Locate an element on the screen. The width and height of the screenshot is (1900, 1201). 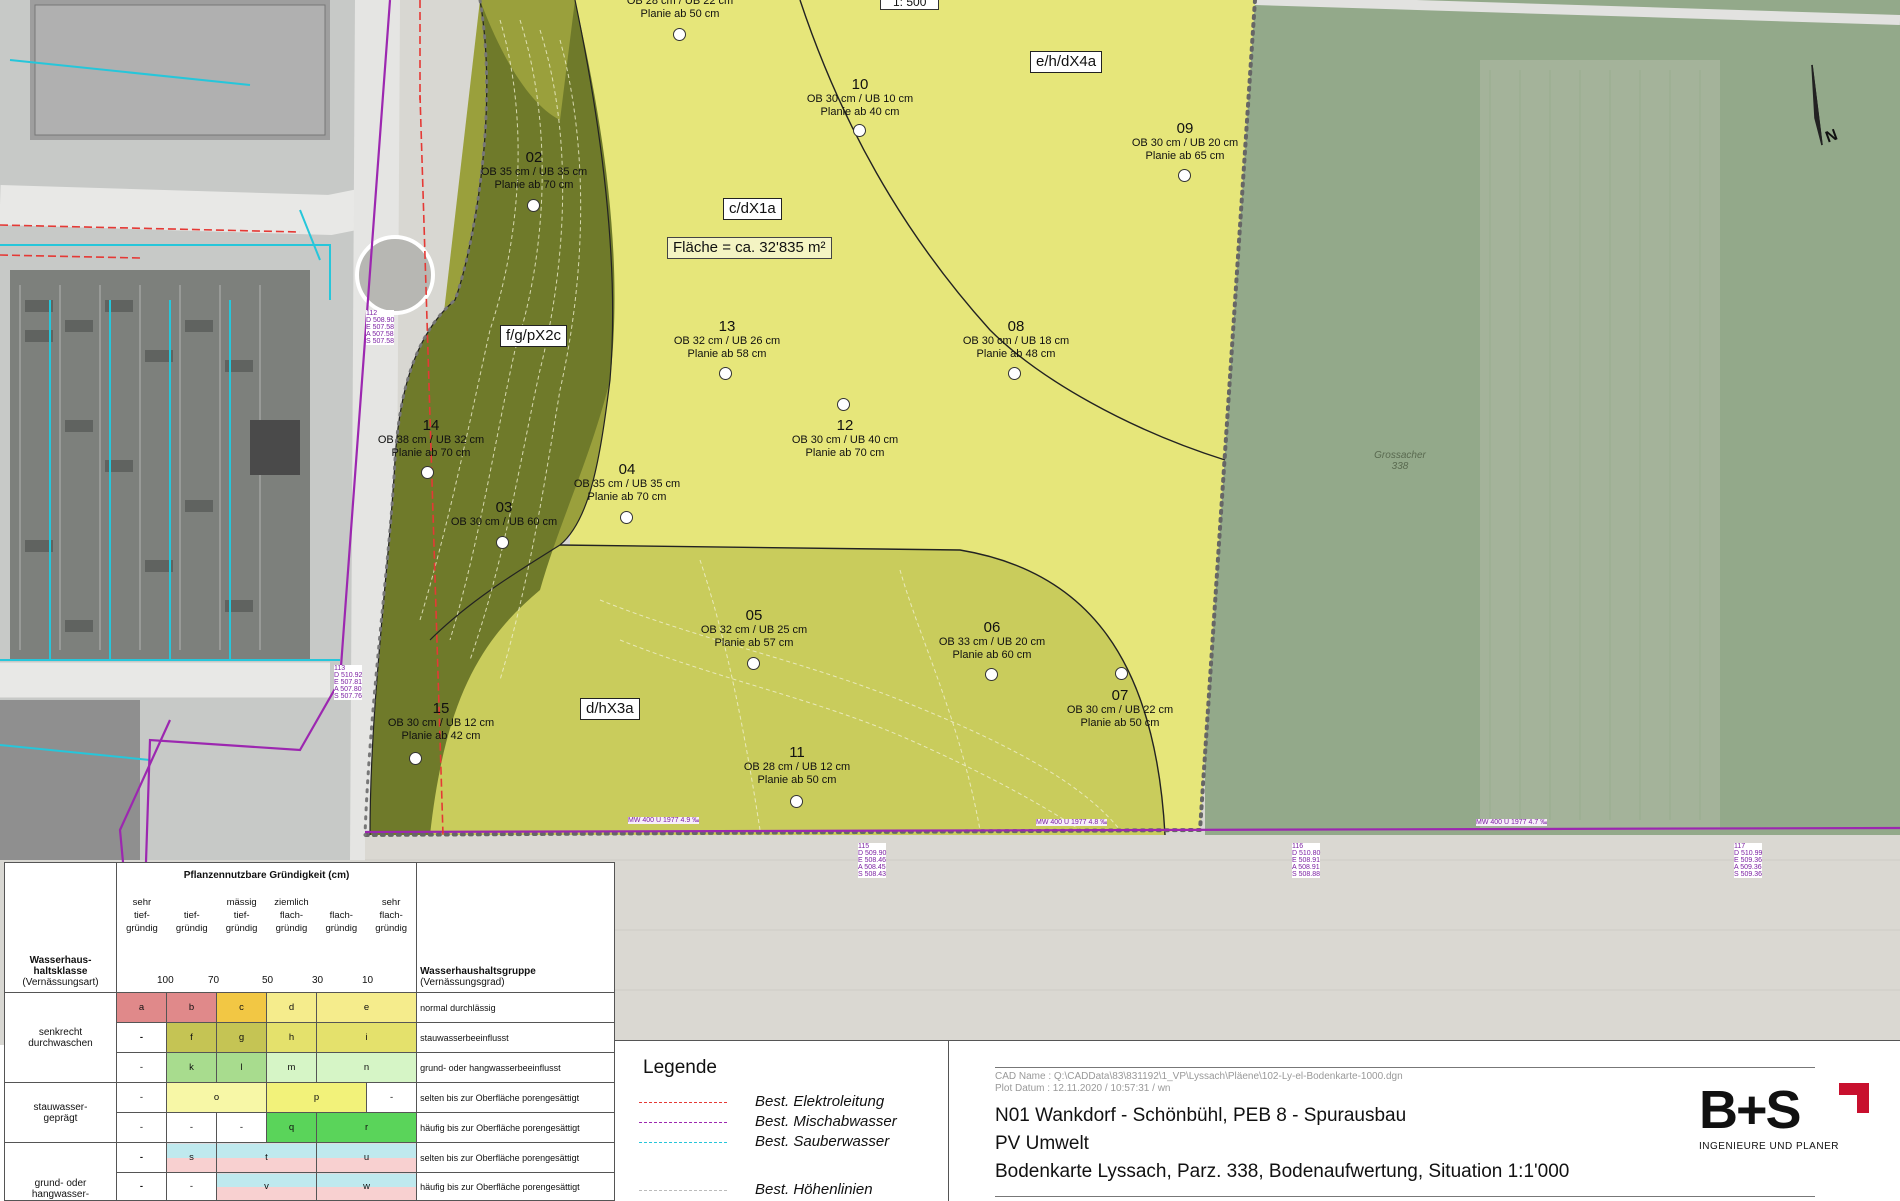
sample-depth: OB 33 cm / UB 20 cm is located at coordinates (992, 642).